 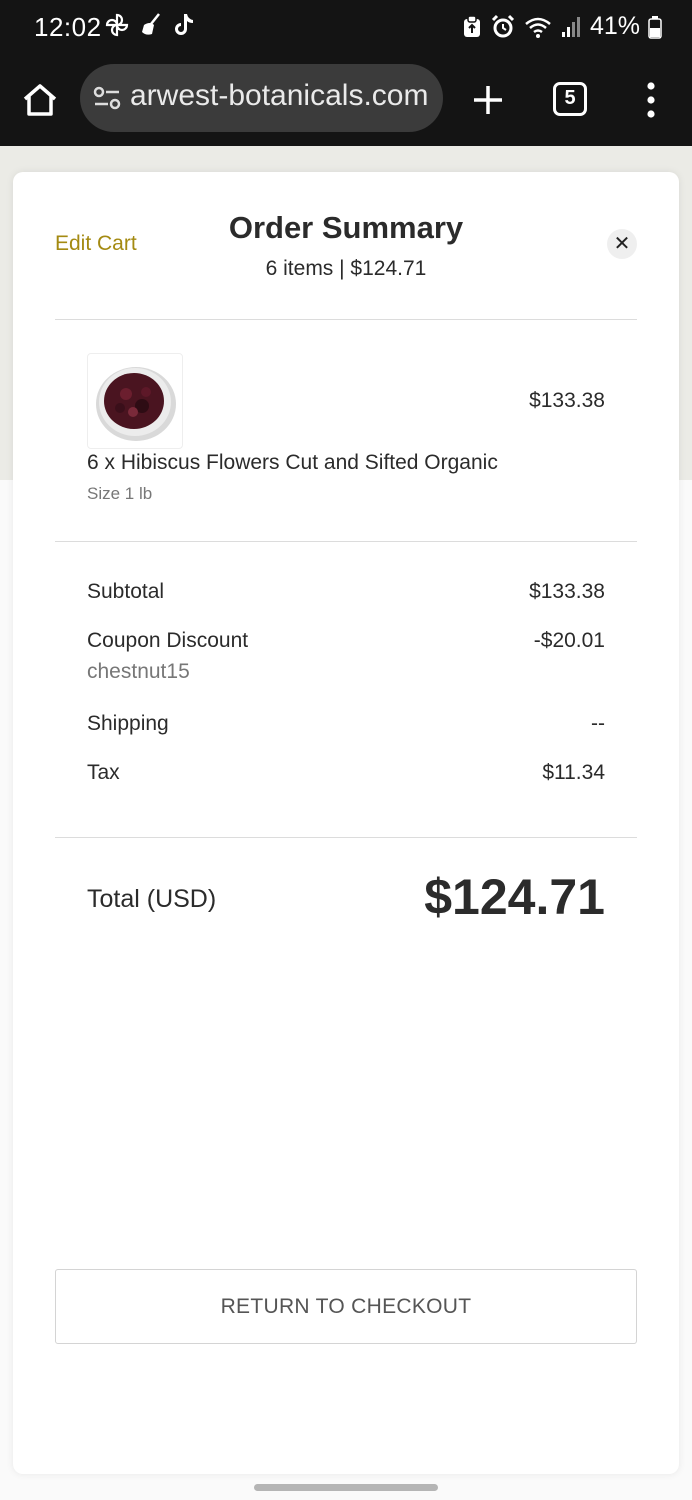 What do you see at coordinates (126, 591) in the screenshot?
I see `subtotal-label: Subtotal` at bounding box center [126, 591].